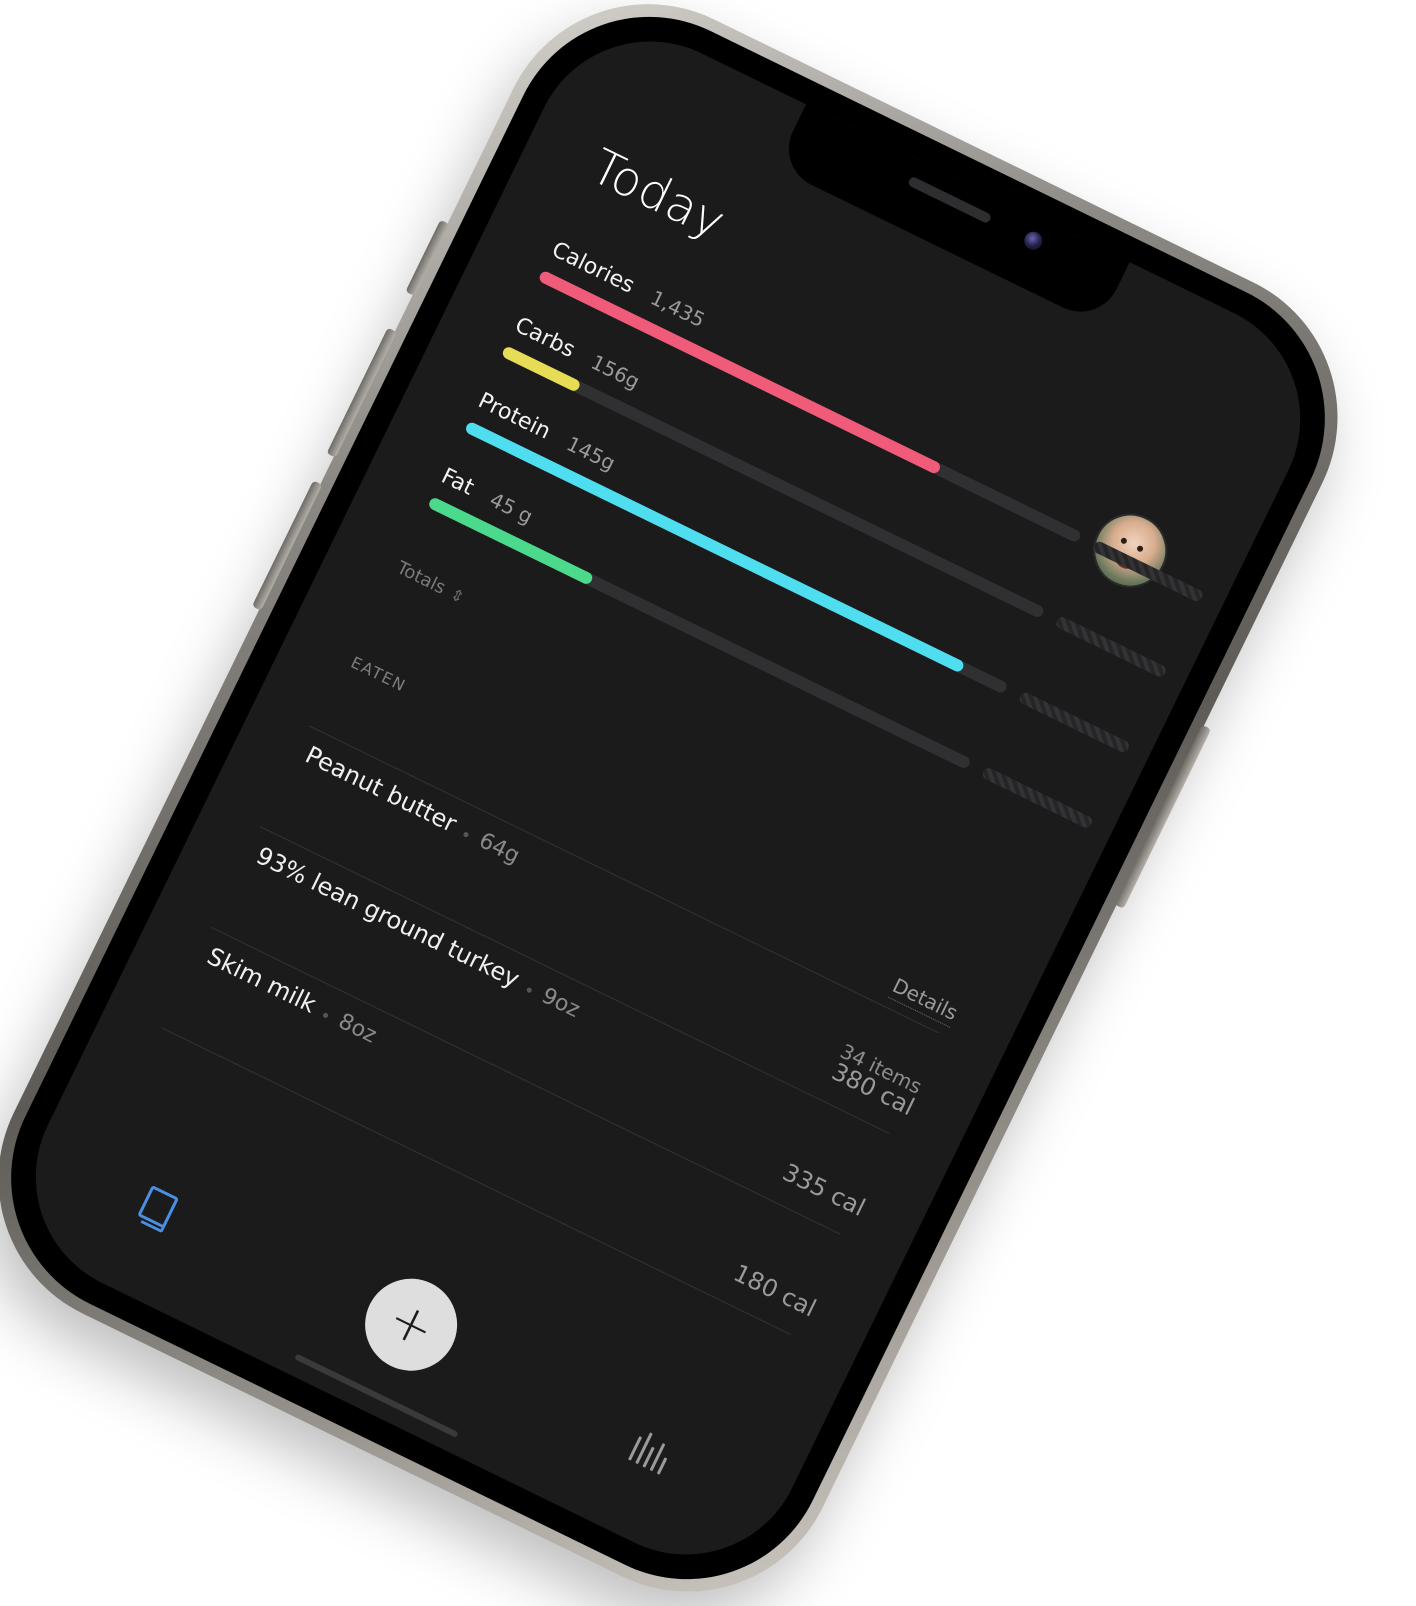 This screenshot has width=1416, height=1606. Describe the element at coordinates (560, 1003) in the screenshot. I see `food-quantity: 9oz` at that location.